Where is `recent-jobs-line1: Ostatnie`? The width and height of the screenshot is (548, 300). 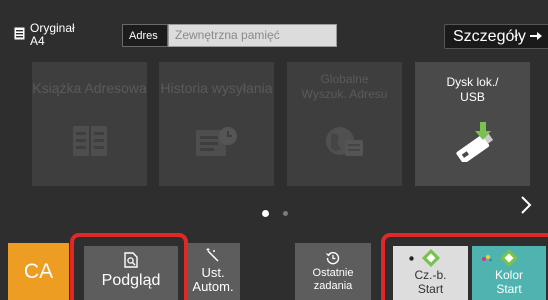 recent-jobs-line1: Ostatnie is located at coordinates (333, 273).